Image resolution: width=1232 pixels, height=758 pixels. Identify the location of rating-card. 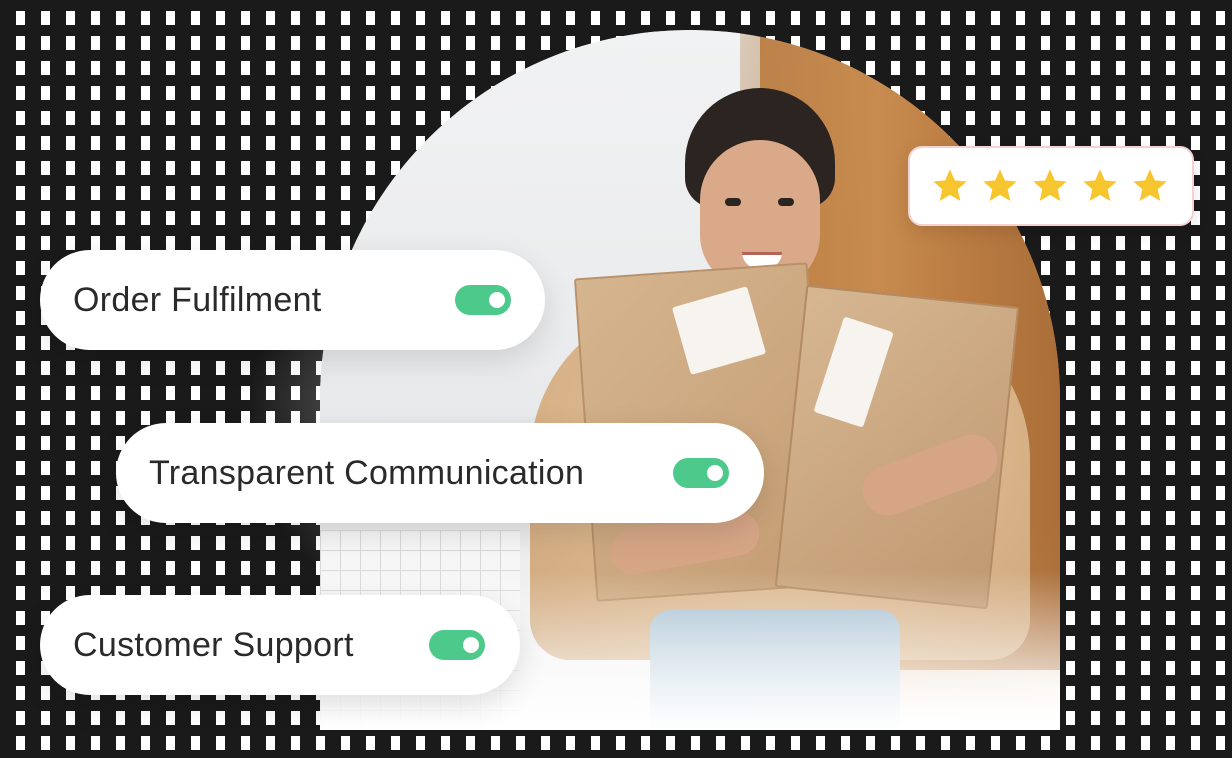
(1051, 186).